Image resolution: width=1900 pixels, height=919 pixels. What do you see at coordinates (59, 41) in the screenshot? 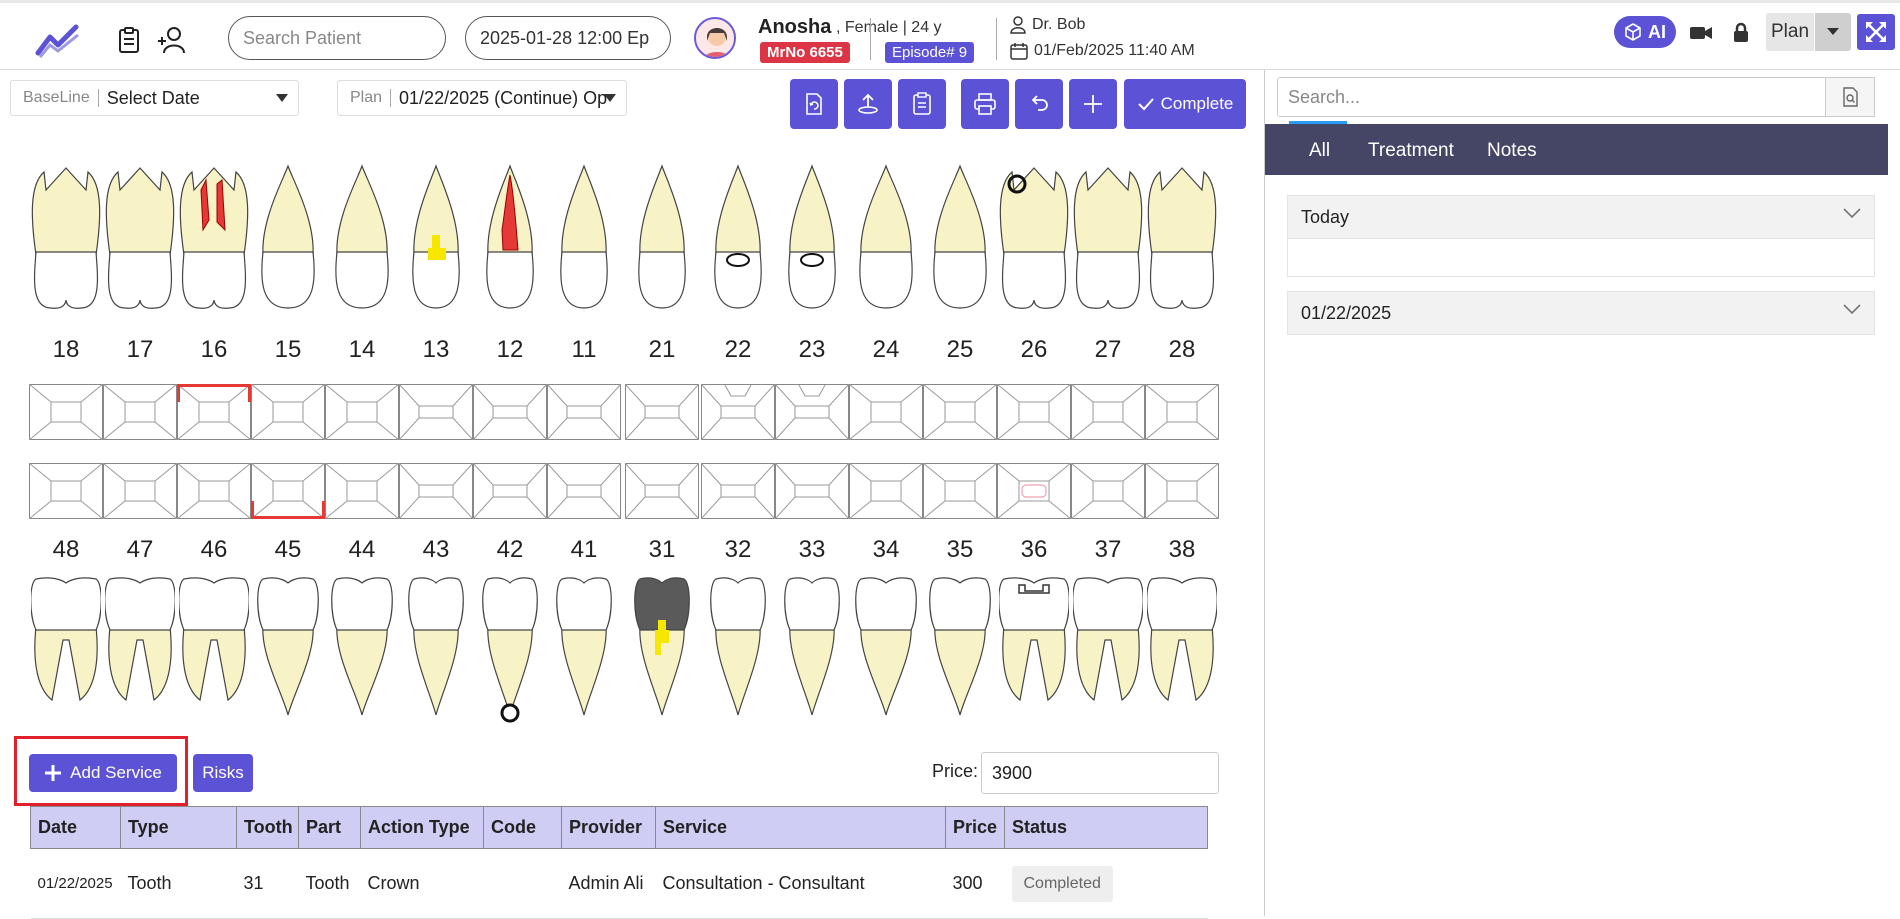
I see `app-logo-icon` at bounding box center [59, 41].